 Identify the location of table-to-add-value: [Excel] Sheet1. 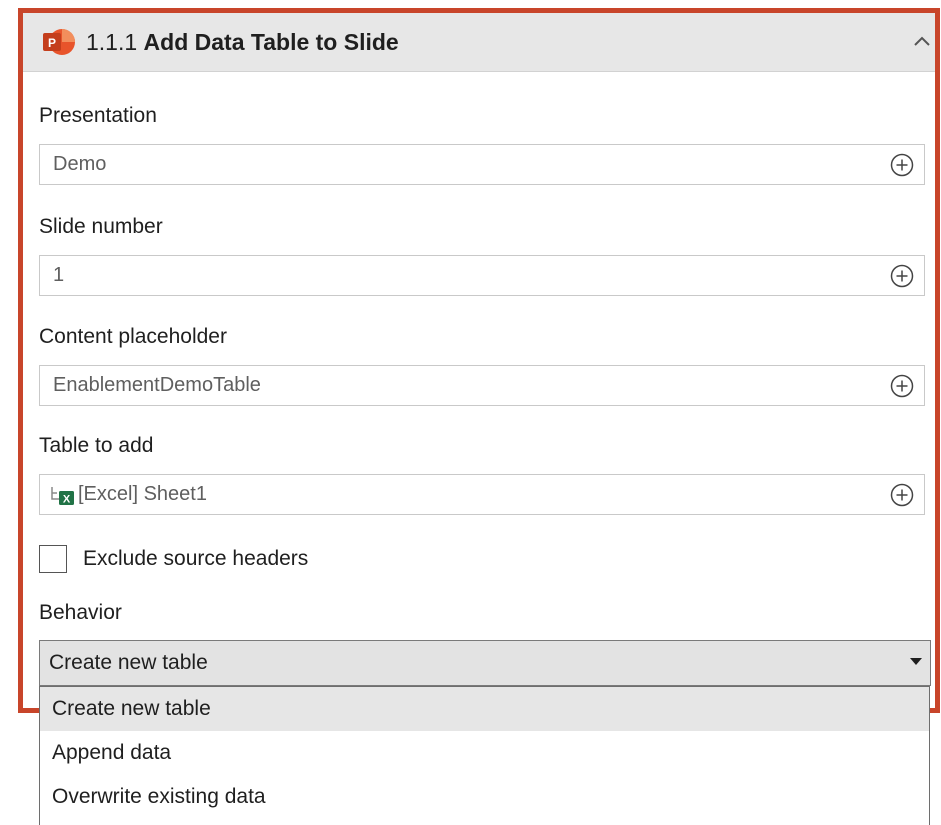
(142, 494).